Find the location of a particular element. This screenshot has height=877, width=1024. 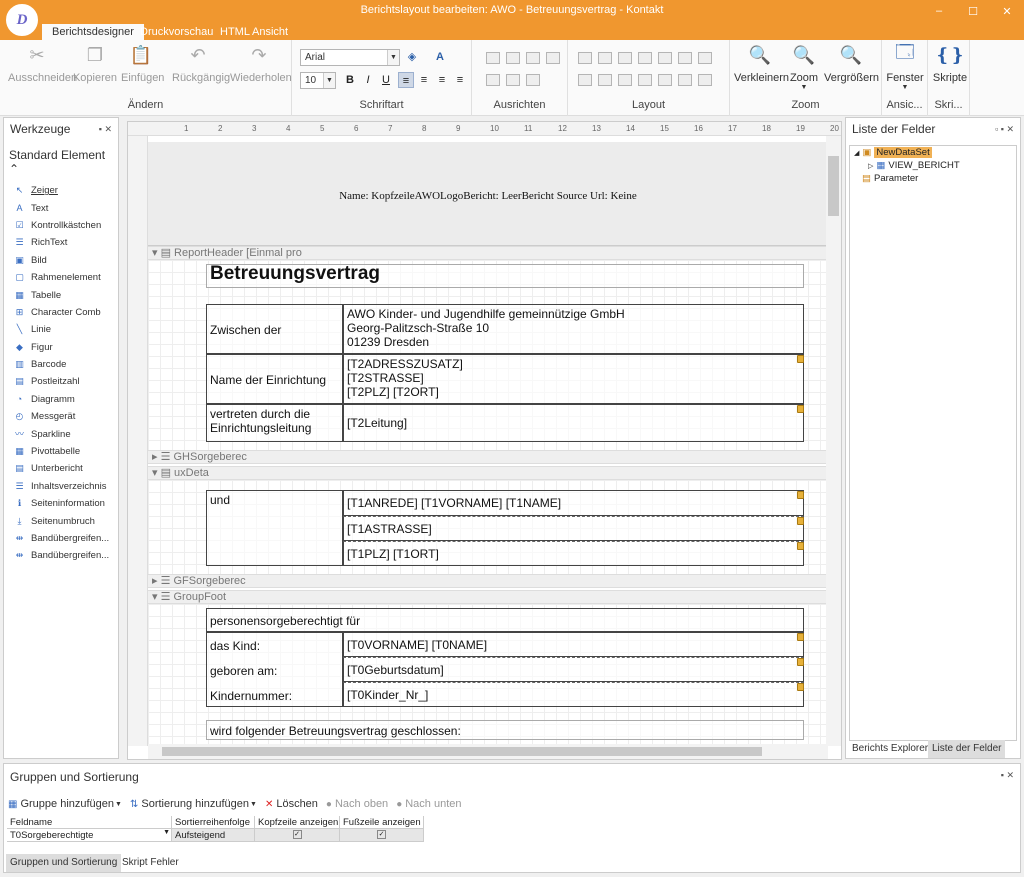

center-horizontally-icon is located at coordinates (665, 80).